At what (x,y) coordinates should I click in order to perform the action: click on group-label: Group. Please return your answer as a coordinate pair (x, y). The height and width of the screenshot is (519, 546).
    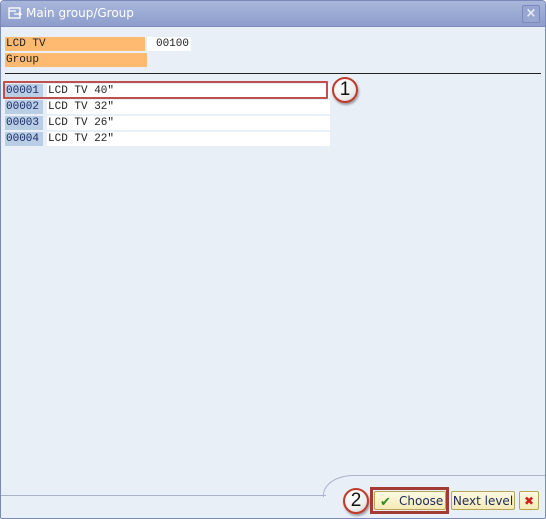
    Looking at the image, I should click on (76, 60).